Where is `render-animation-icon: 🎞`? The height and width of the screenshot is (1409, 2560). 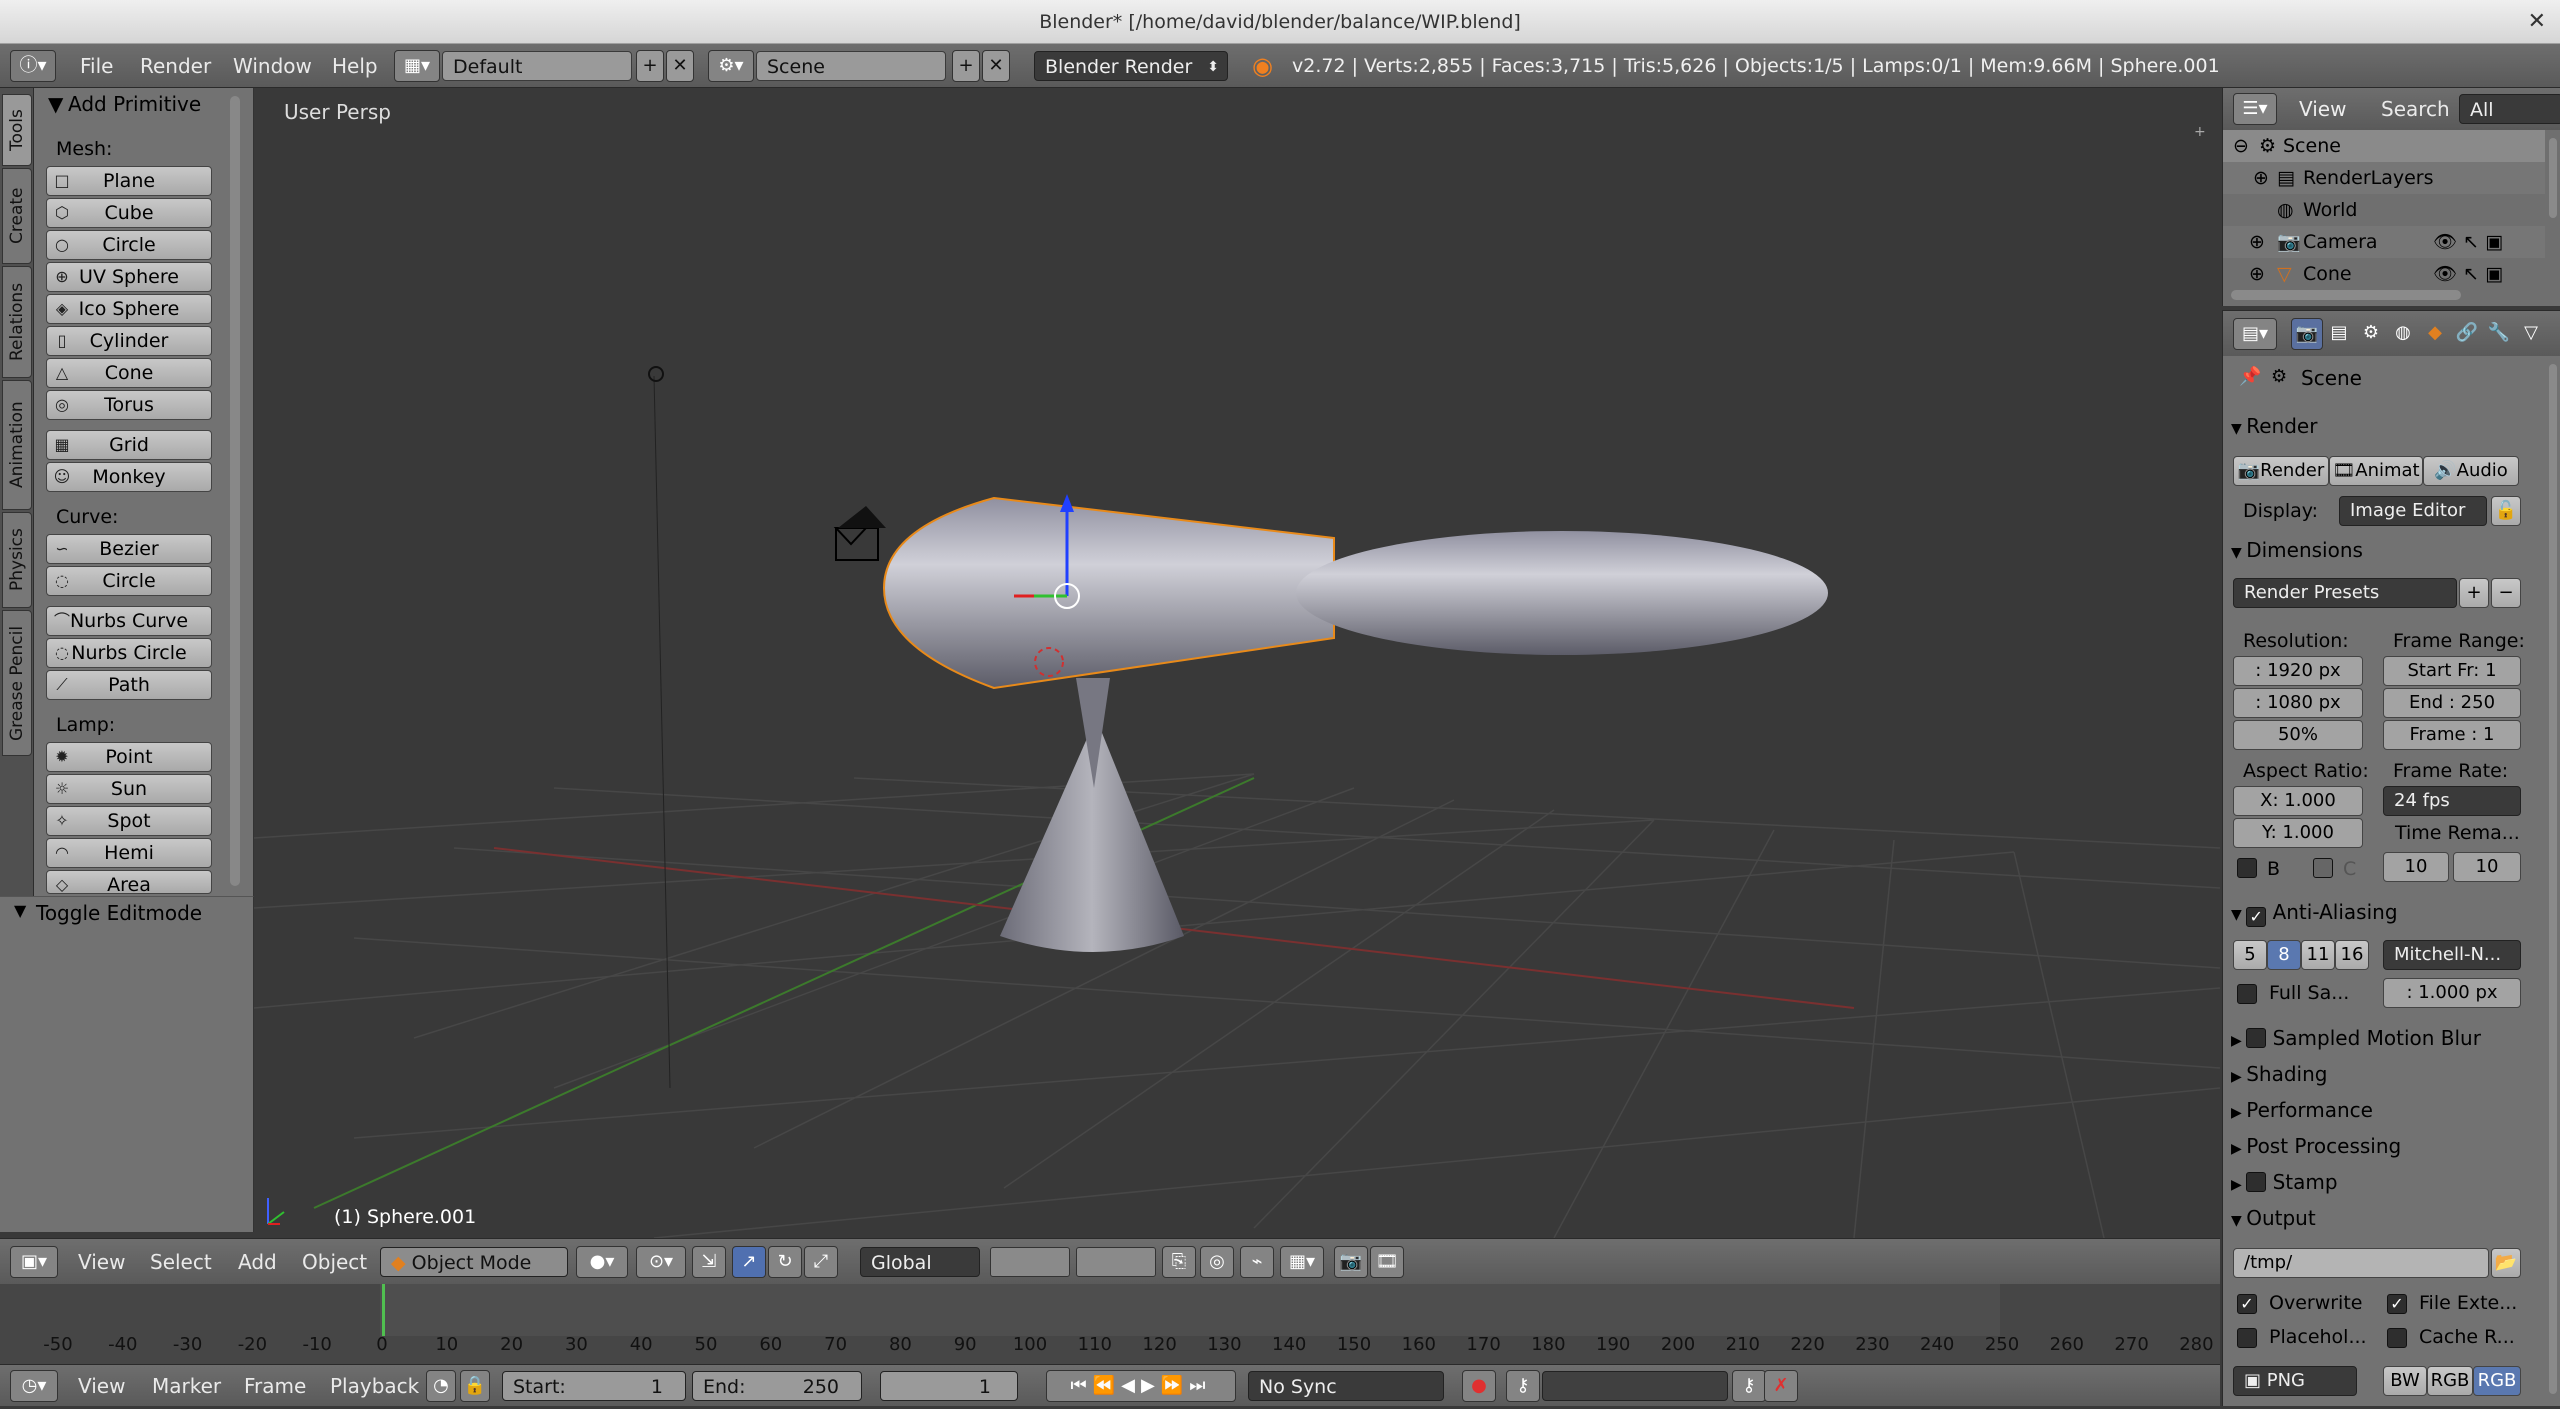 render-animation-icon: 🎞 is located at coordinates (1387, 1262).